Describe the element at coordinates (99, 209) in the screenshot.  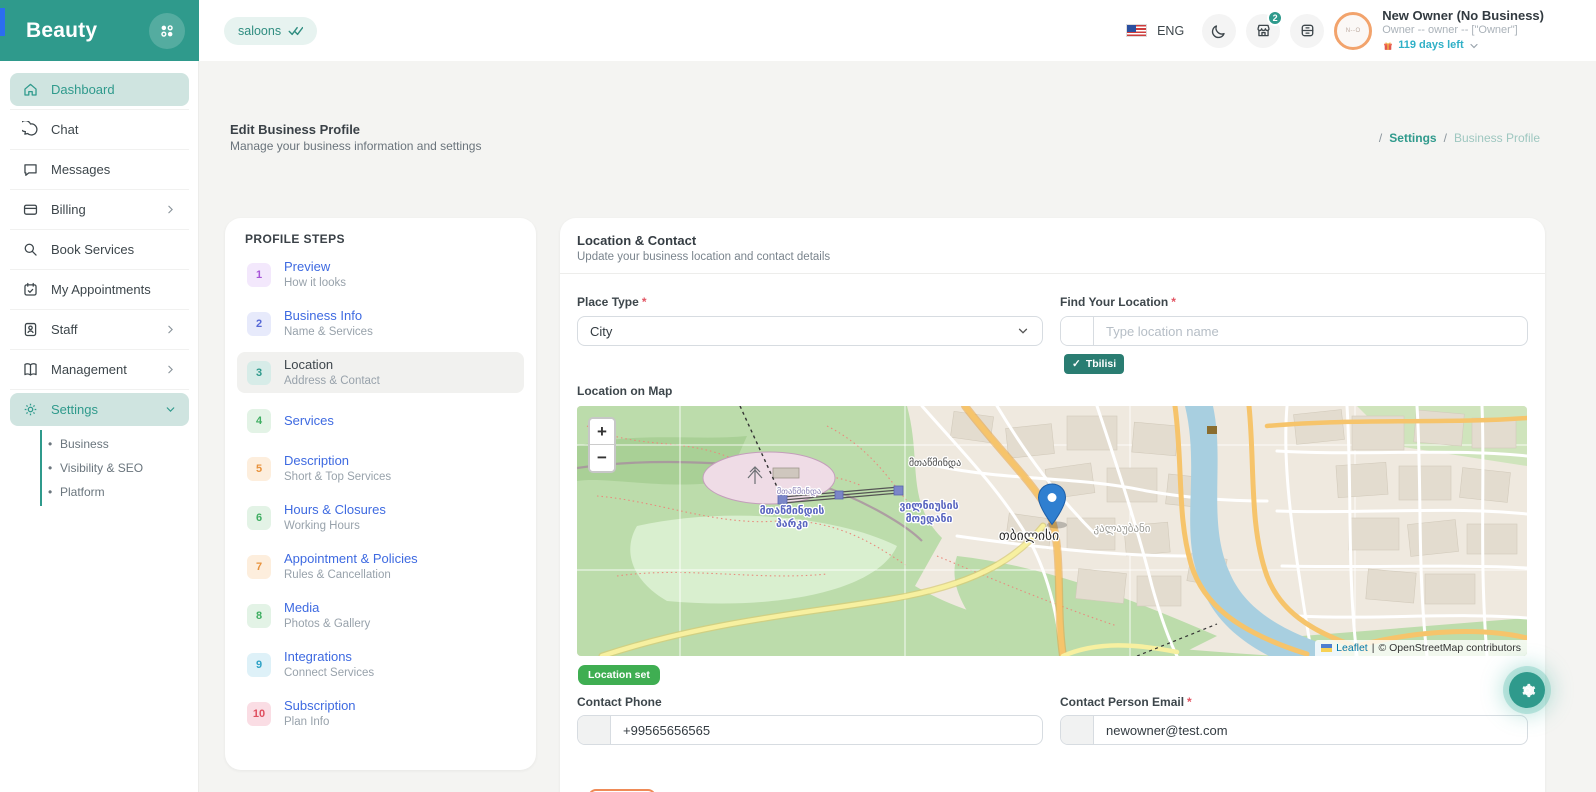
I see `sidebar-item-billing: Billing` at that location.